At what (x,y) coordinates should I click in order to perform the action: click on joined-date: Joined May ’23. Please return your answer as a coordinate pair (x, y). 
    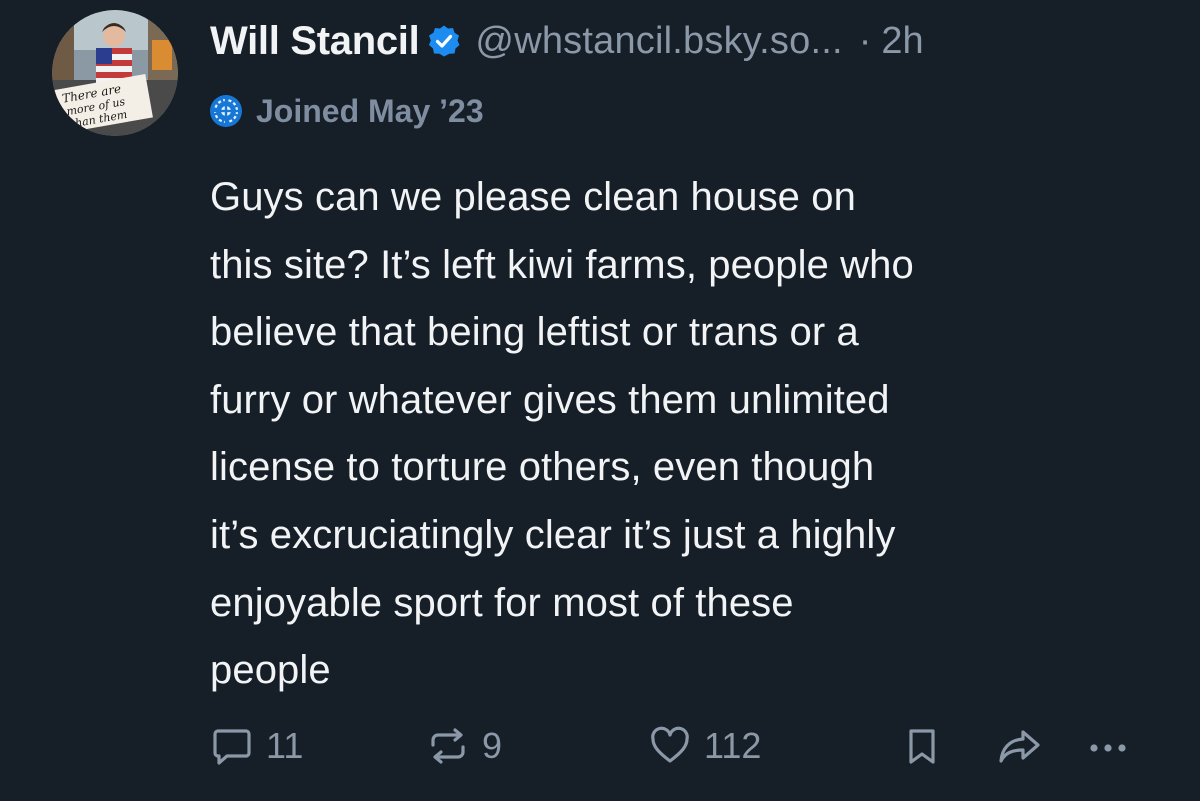
    Looking at the image, I should click on (370, 110).